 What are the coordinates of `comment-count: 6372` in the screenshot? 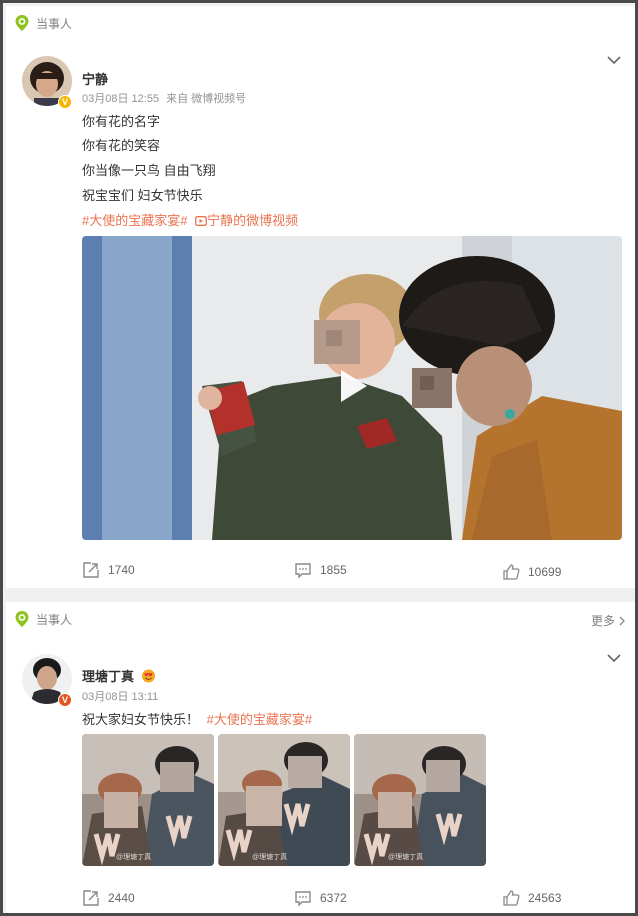 It's located at (333, 898).